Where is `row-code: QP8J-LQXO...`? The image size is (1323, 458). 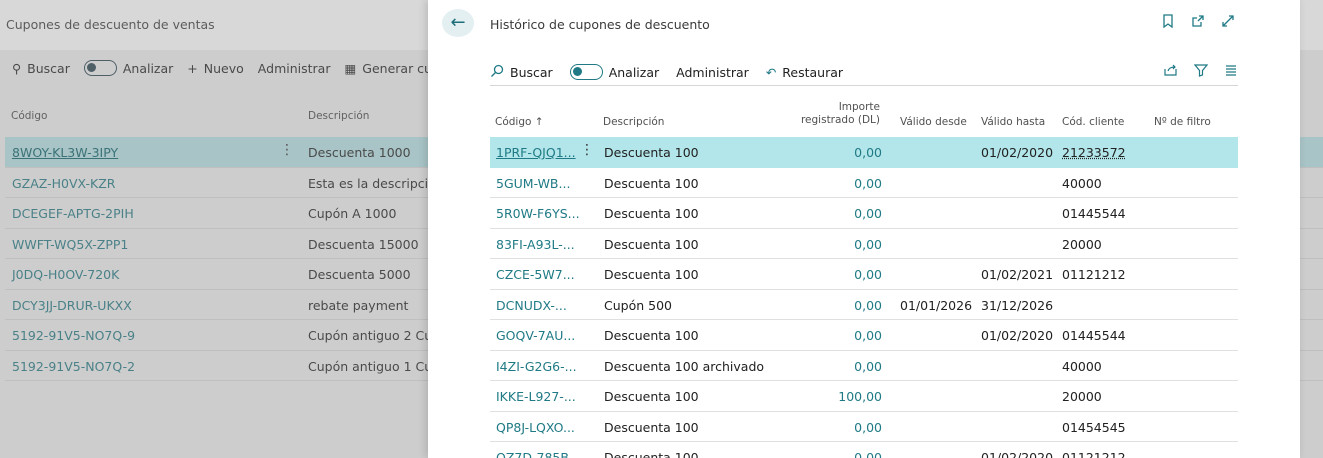 row-code: QP8J-LQXO... is located at coordinates (535, 427).